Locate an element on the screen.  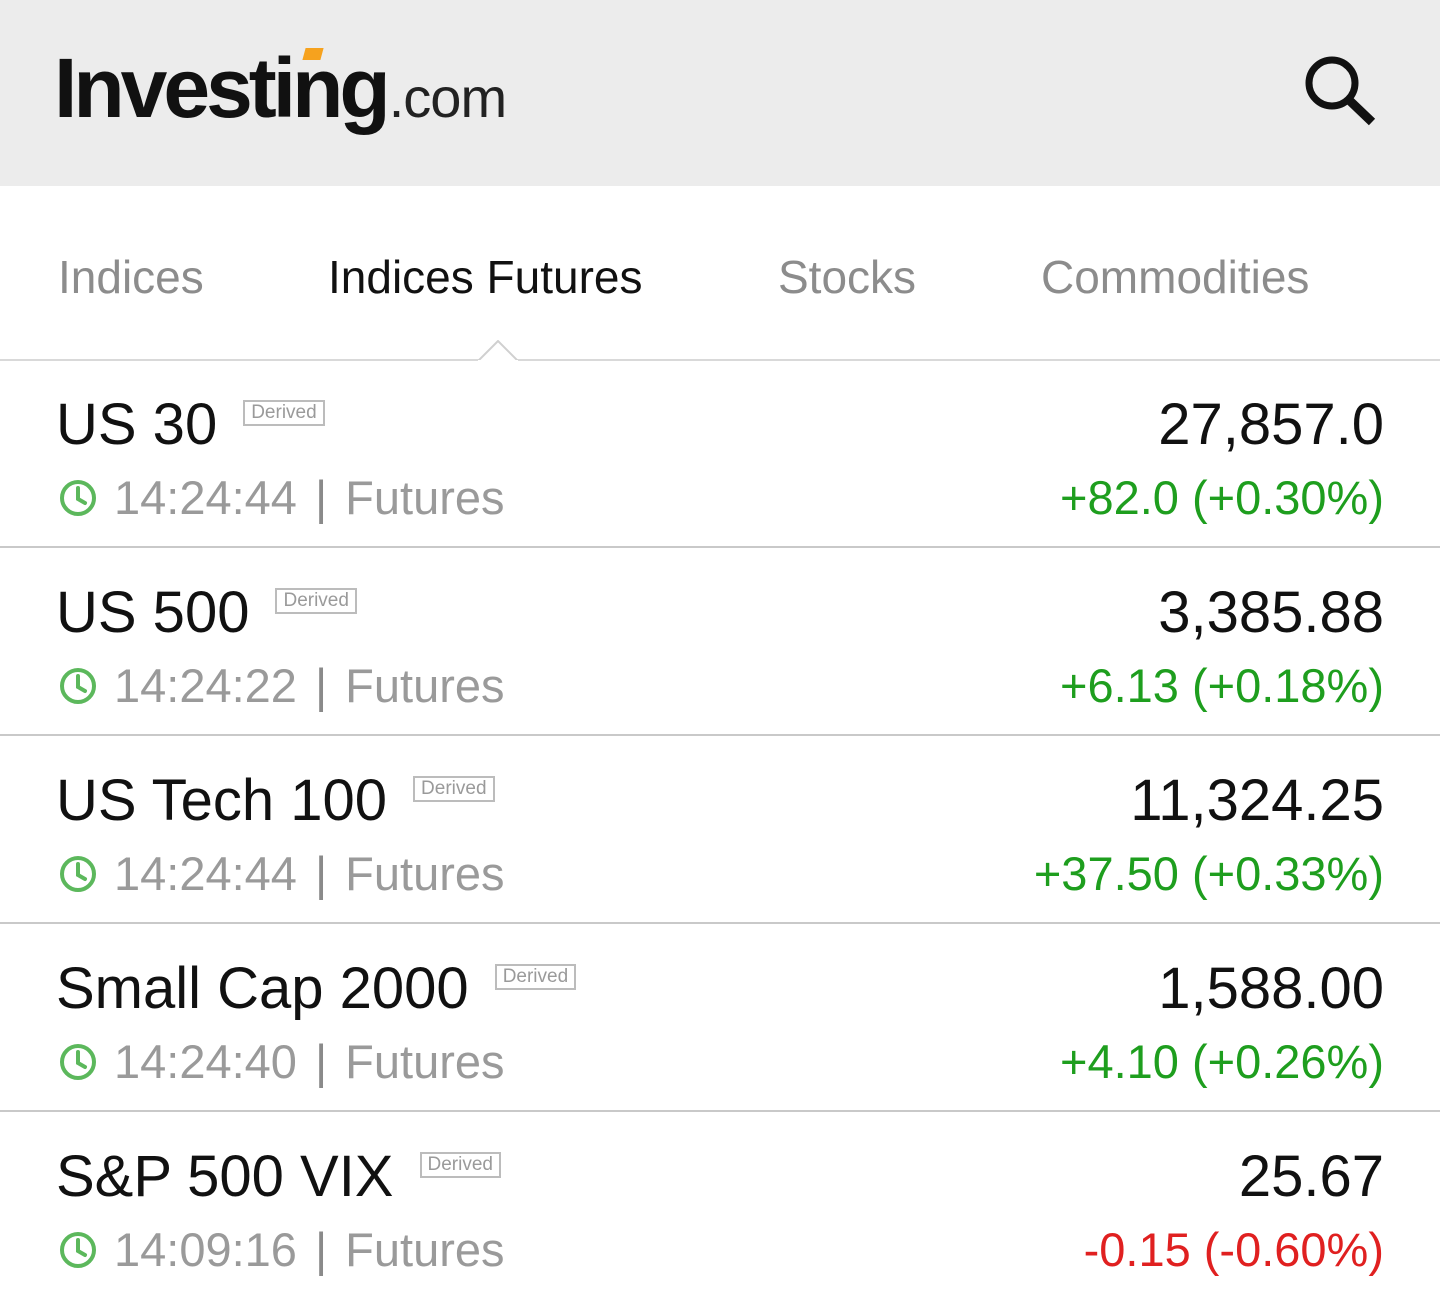
instrument-name: S&P 500 VIX is located at coordinates (225, 1176).